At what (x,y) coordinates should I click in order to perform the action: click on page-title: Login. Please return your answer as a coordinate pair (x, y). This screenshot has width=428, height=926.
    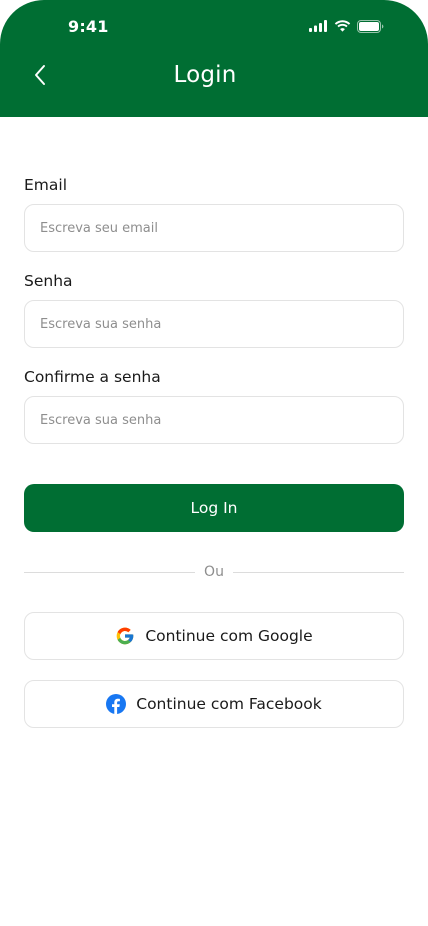
    Looking at the image, I should click on (205, 75).